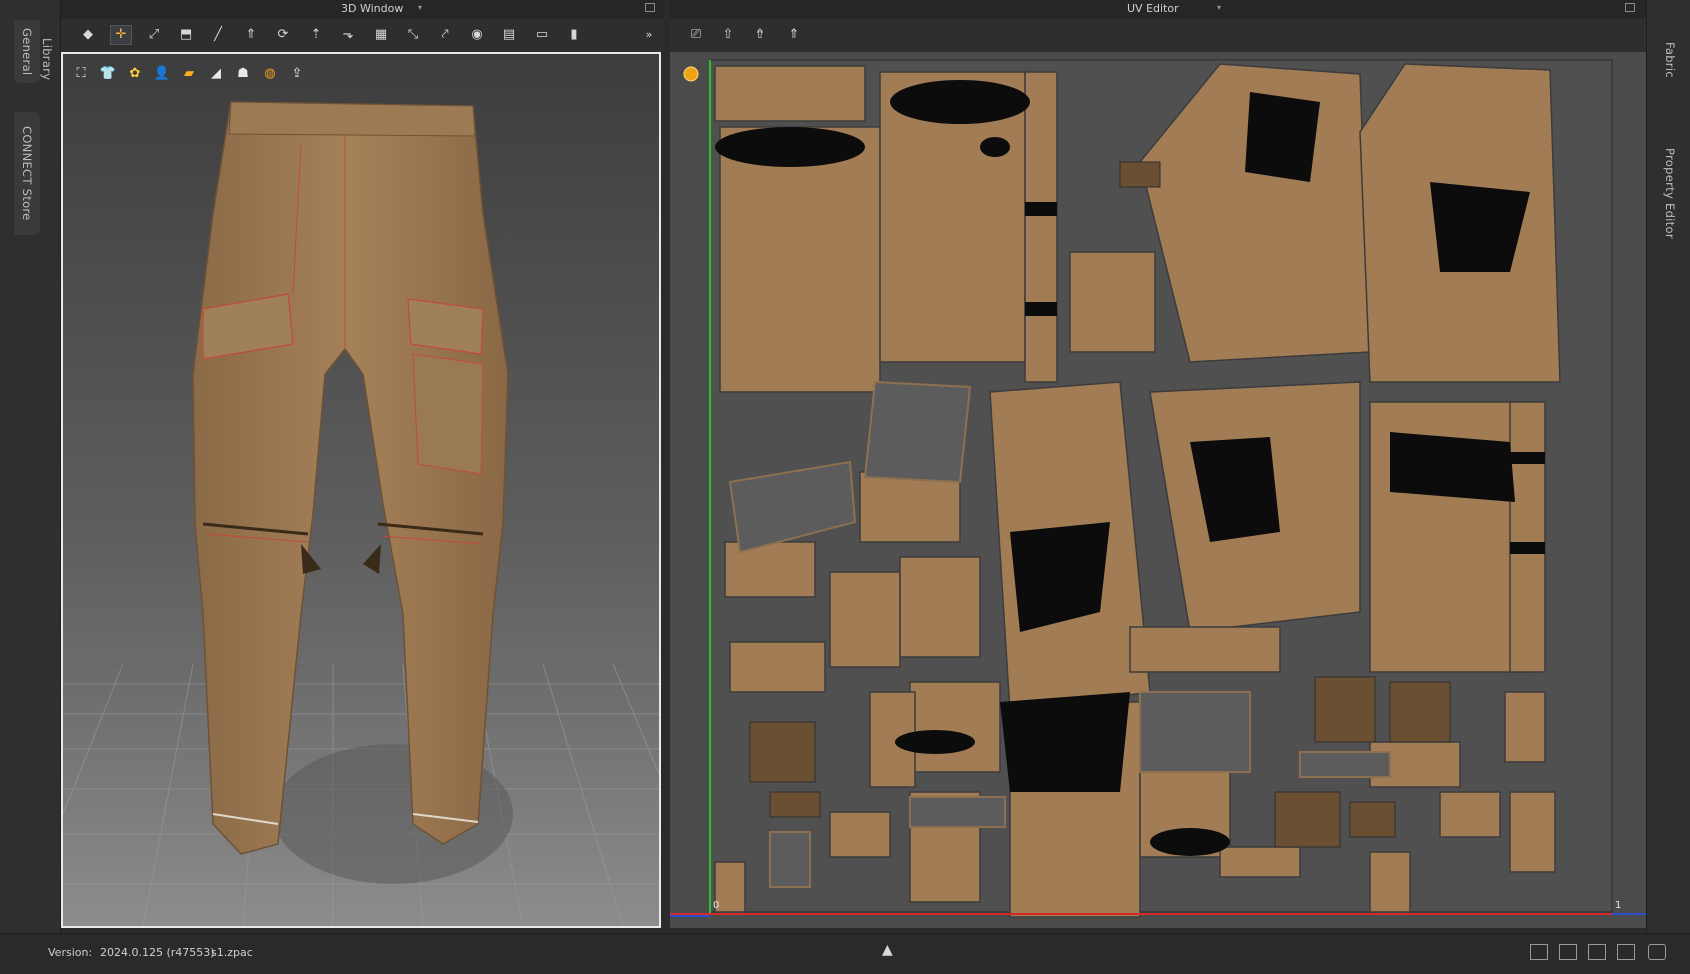 This screenshot has width=1690, height=974. I want to click on status-bar: Version: 2024.0.125 (r47553) s1.zpac ▲, so click(845, 953).